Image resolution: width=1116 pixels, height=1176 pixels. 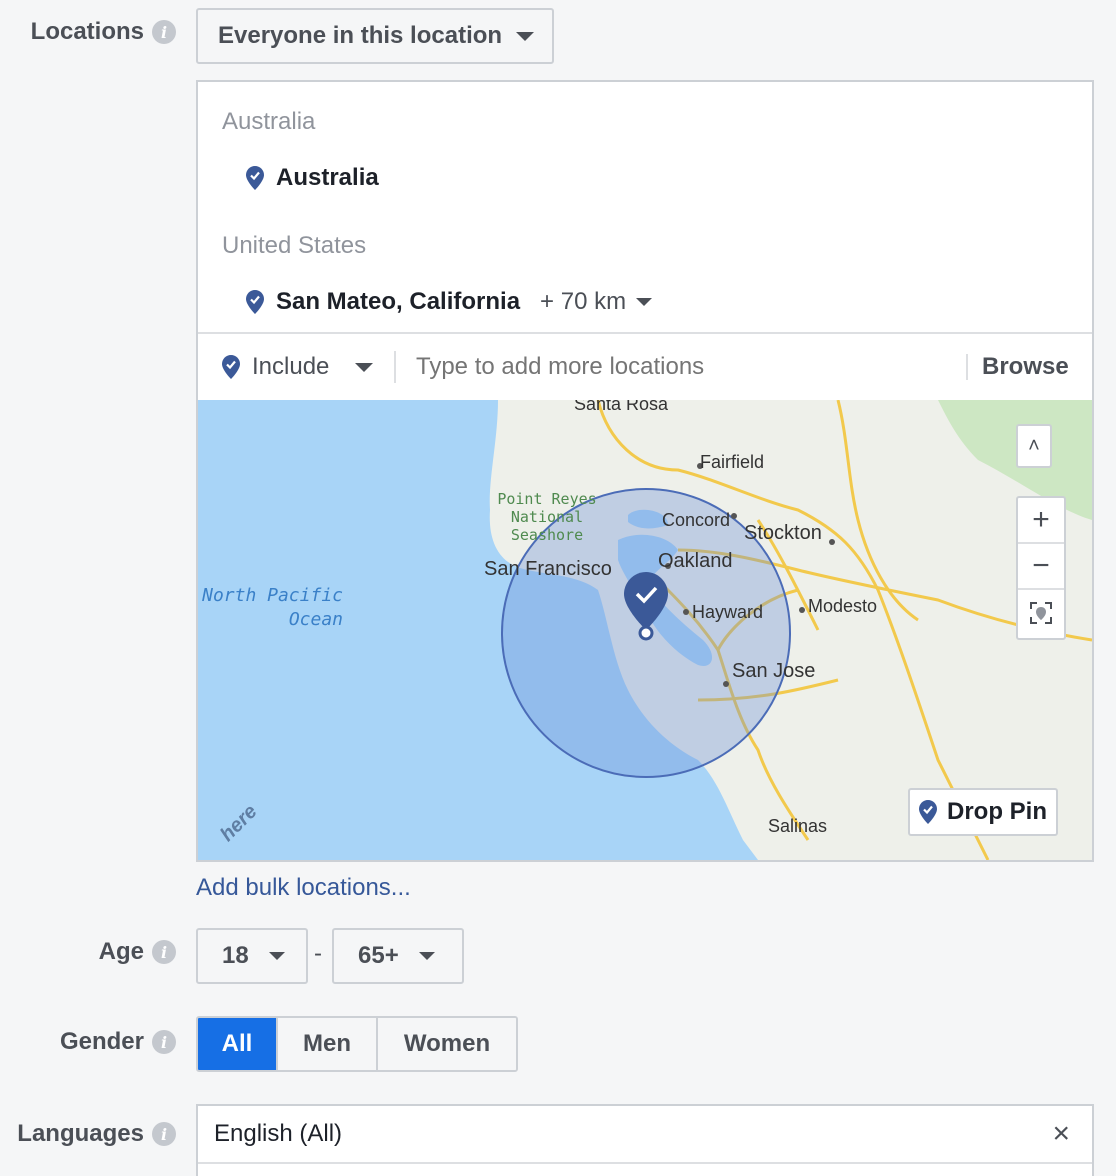 I want to click on clear-icon: ×, so click(x=1061, y=1134).